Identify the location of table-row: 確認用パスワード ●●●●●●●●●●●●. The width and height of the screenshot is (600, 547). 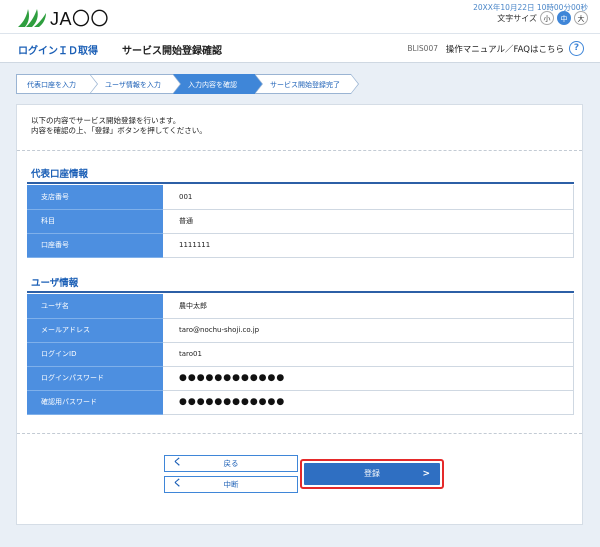
(300, 402).